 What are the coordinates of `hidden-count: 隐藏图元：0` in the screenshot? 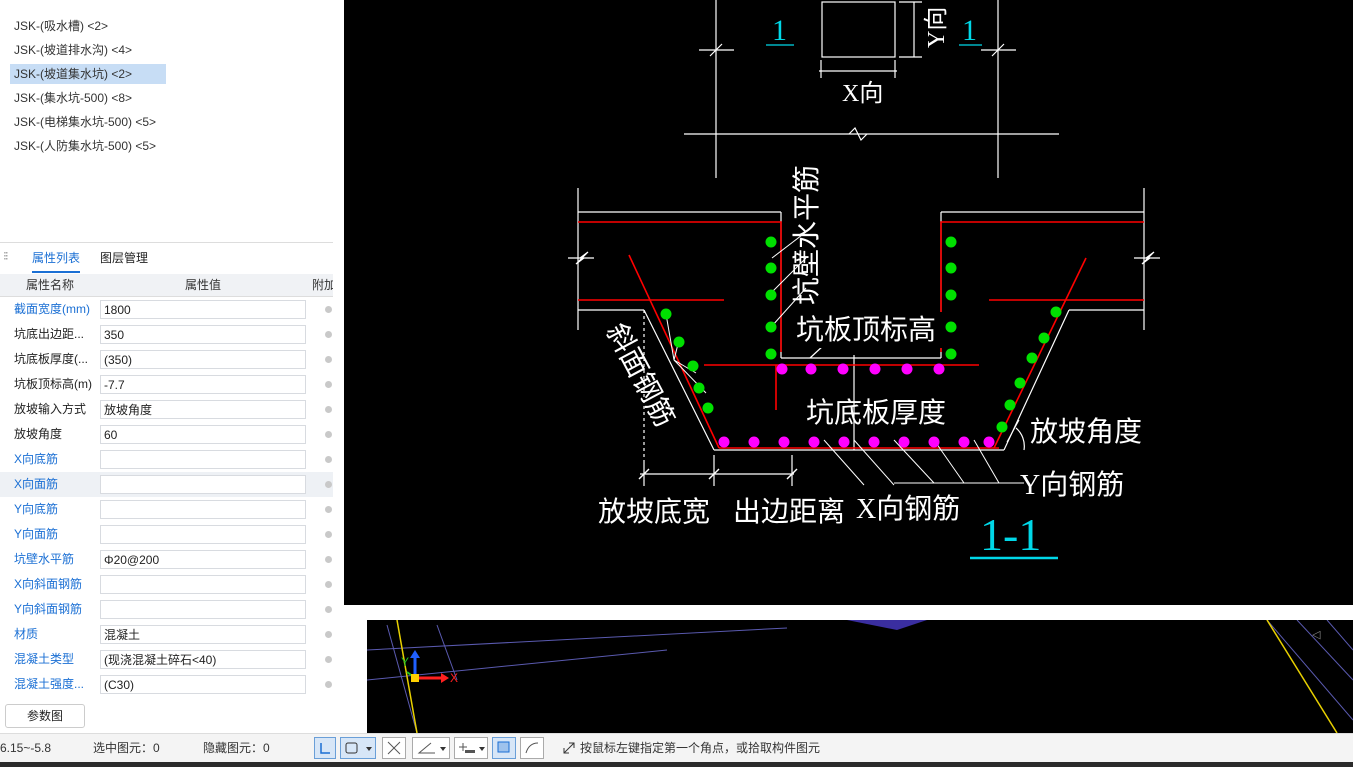 It's located at (236, 748).